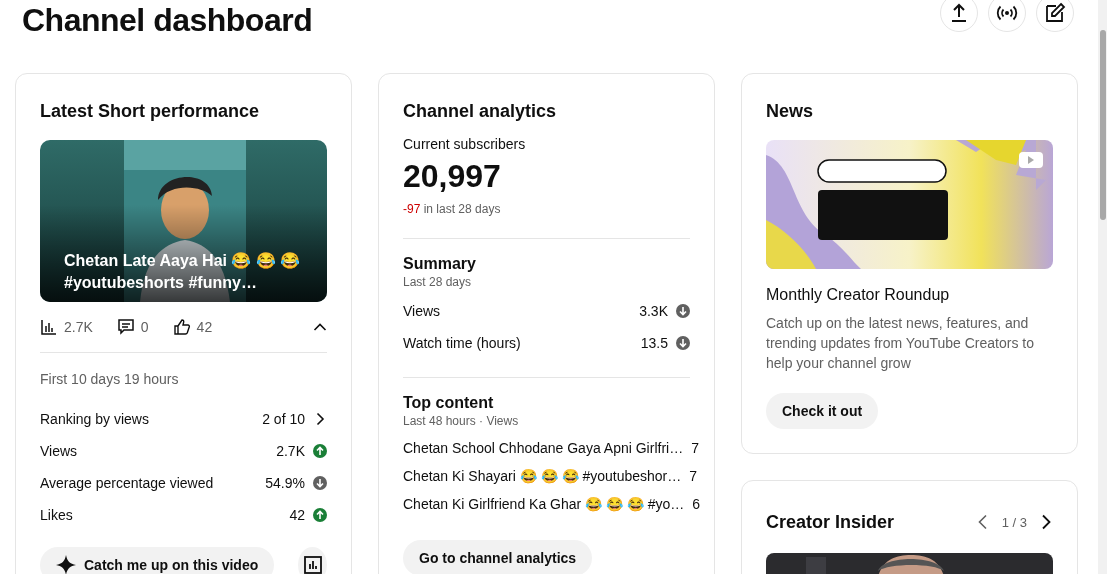  What do you see at coordinates (290, 451) in the screenshot?
I see `metric-value: 2.7K` at bounding box center [290, 451].